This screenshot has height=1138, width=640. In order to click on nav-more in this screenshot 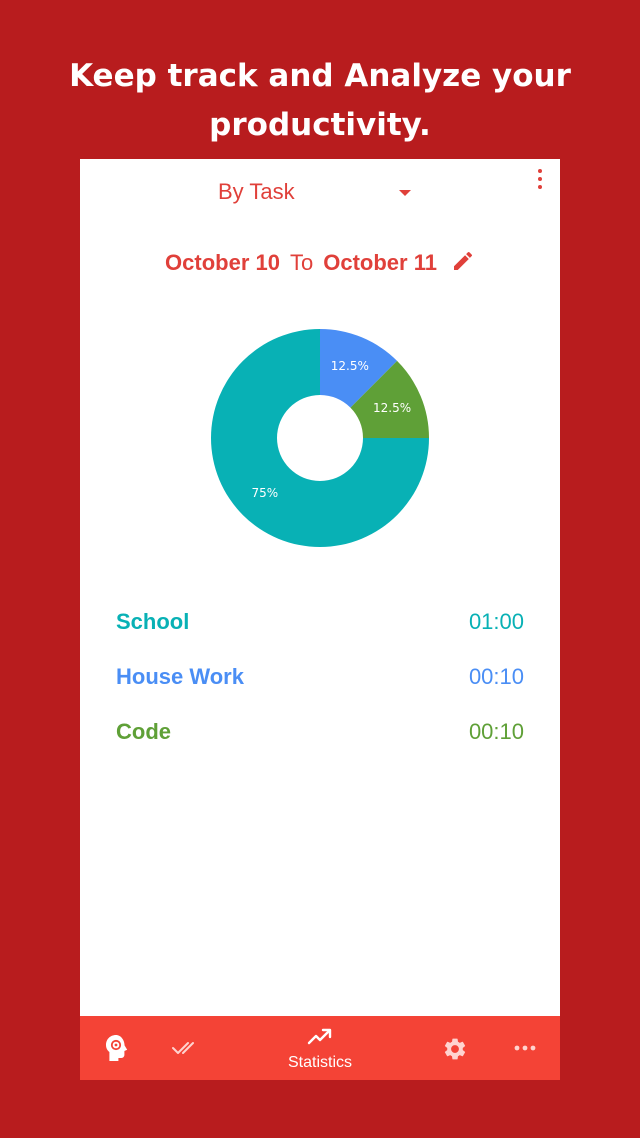, I will do `click(525, 1048)`.